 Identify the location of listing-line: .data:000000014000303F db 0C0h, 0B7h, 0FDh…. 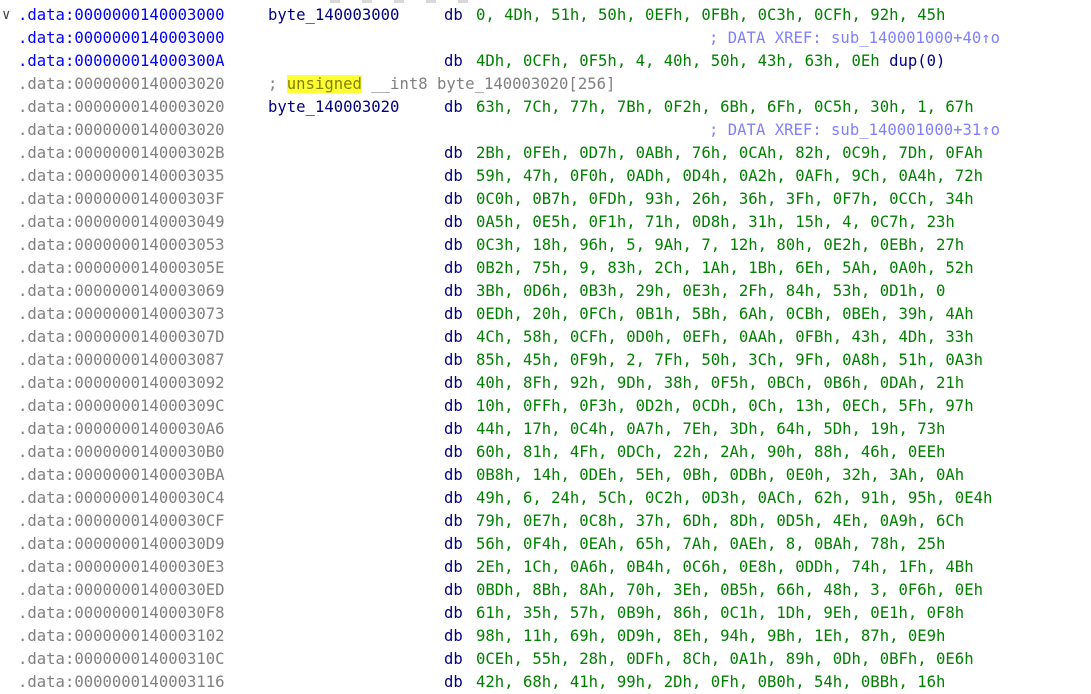
(545, 199).